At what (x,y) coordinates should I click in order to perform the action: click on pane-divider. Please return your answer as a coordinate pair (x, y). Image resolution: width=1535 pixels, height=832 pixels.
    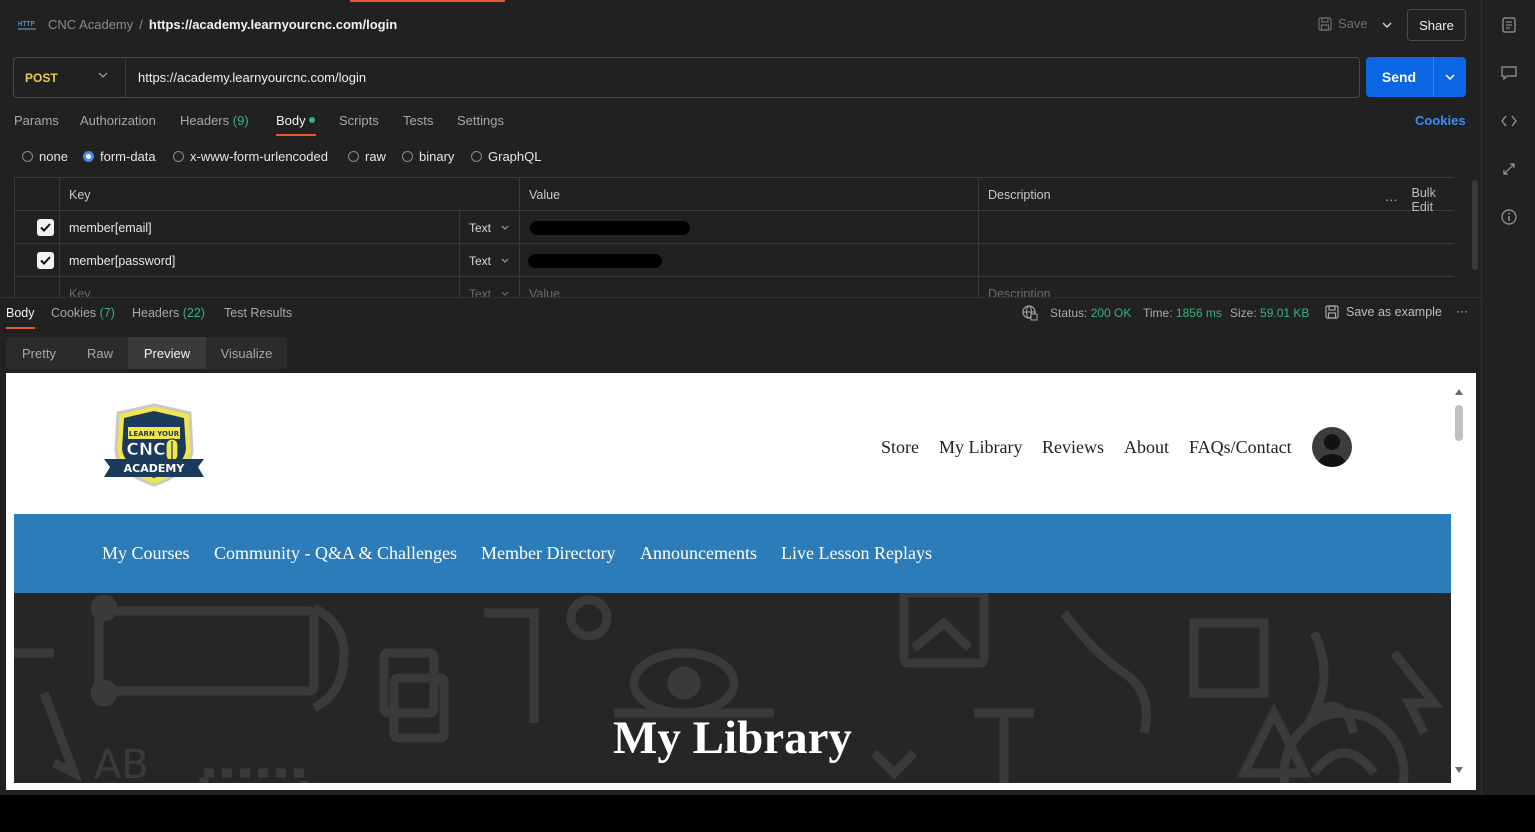
    Looking at the image, I should click on (740, 297).